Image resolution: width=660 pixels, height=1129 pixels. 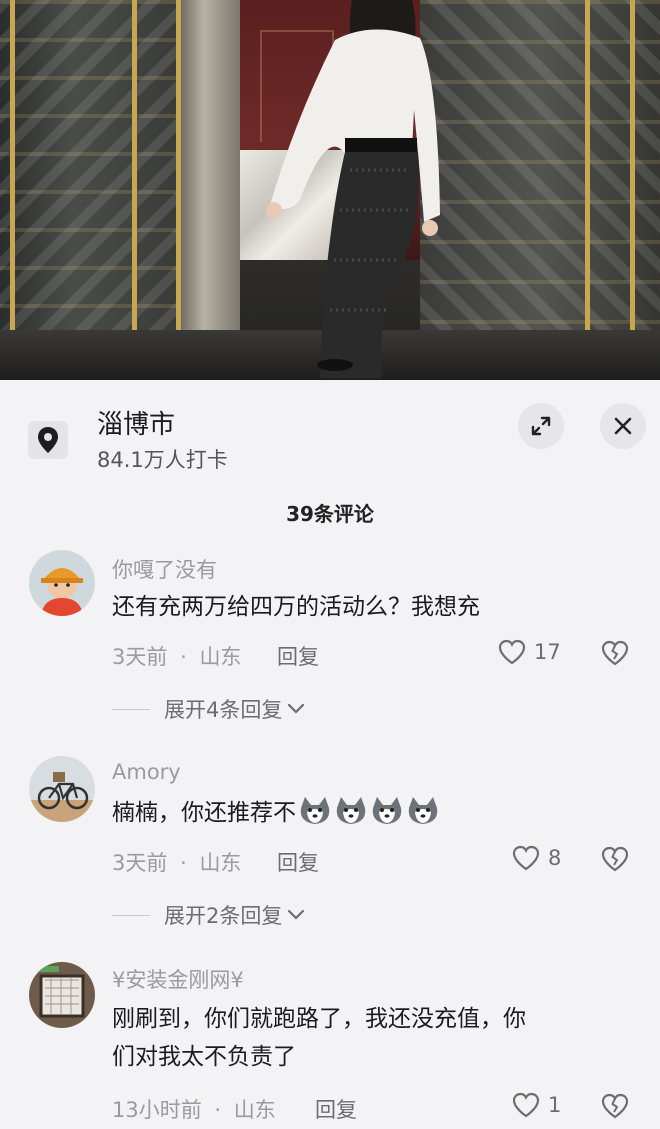 I want to click on like-count: 8, so click(x=555, y=858).